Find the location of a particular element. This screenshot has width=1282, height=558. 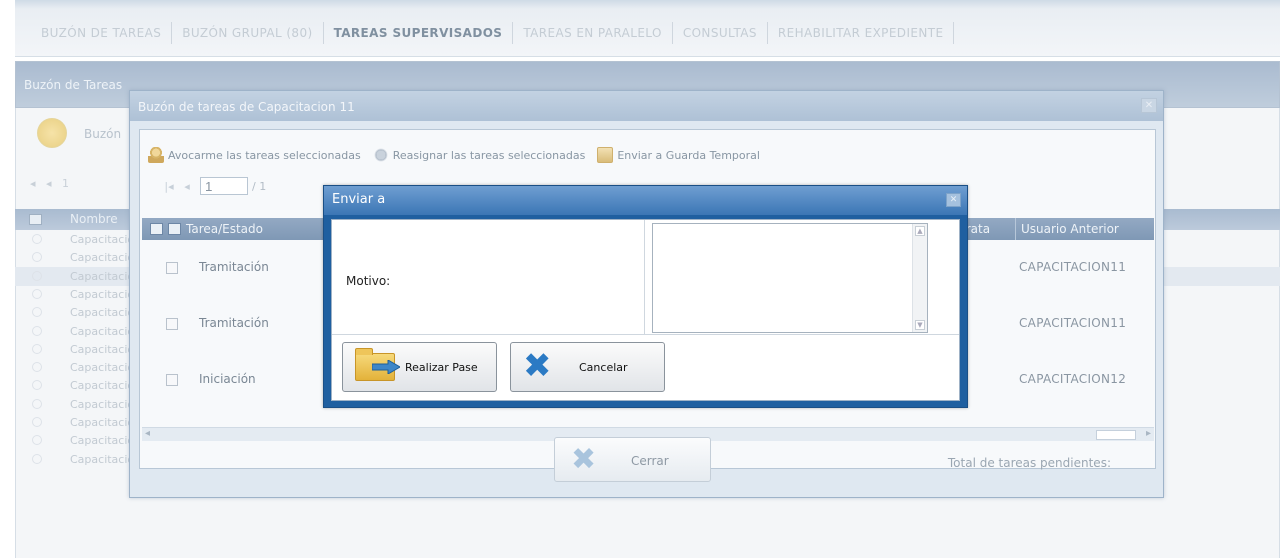

enviar-dialog-titlebar: Enviar a ✕ is located at coordinates (645, 200).